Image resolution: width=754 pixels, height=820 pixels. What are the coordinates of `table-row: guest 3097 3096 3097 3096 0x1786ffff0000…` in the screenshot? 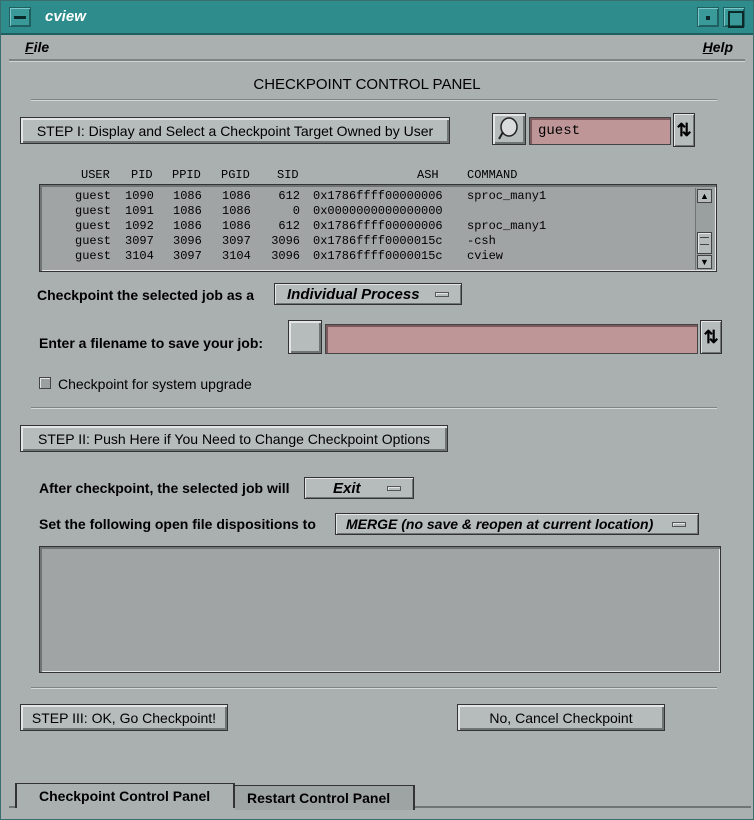 It's located at (367, 241).